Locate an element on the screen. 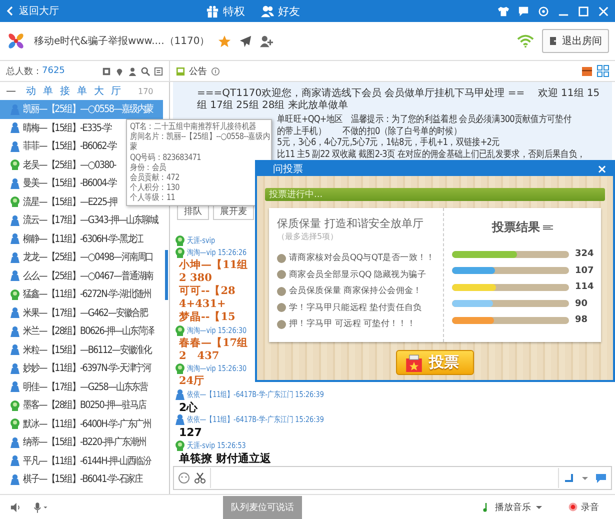 The image size is (615, 519). user-item: 米兰—【28组】B0626-押—山东菏泽 is located at coordinates (81, 331).